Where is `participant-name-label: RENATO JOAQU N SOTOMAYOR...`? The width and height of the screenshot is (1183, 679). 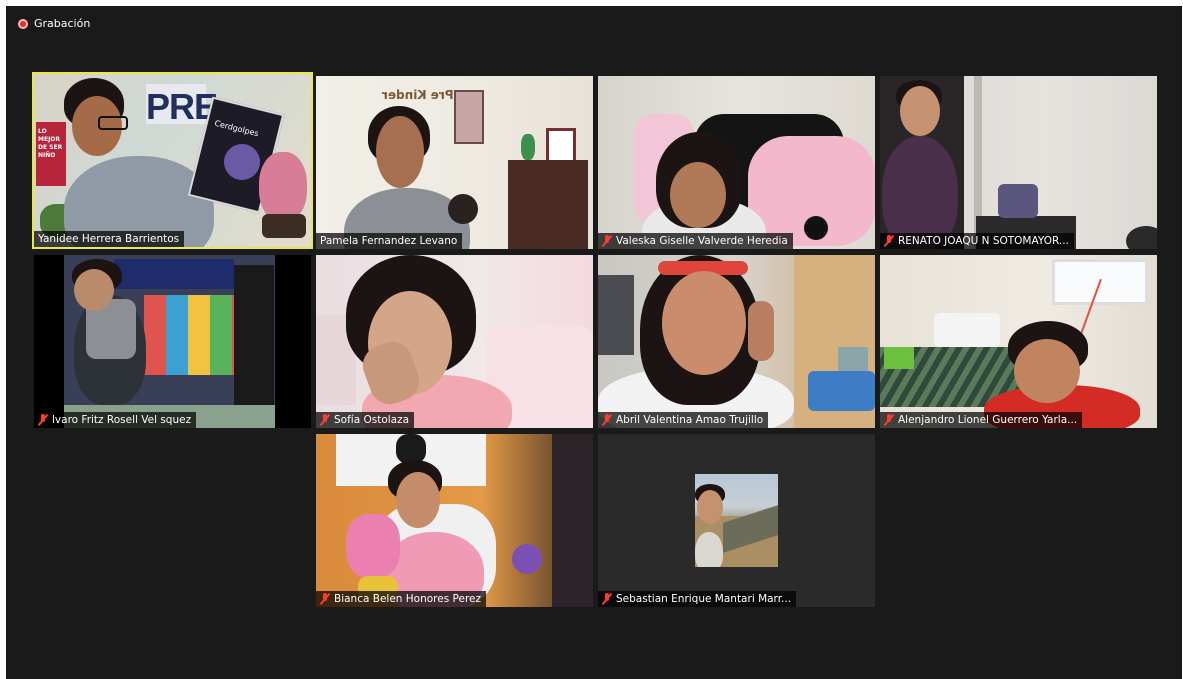
participant-name-label: RENATO JOAQU N SOTOMAYOR... is located at coordinates (977, 241).